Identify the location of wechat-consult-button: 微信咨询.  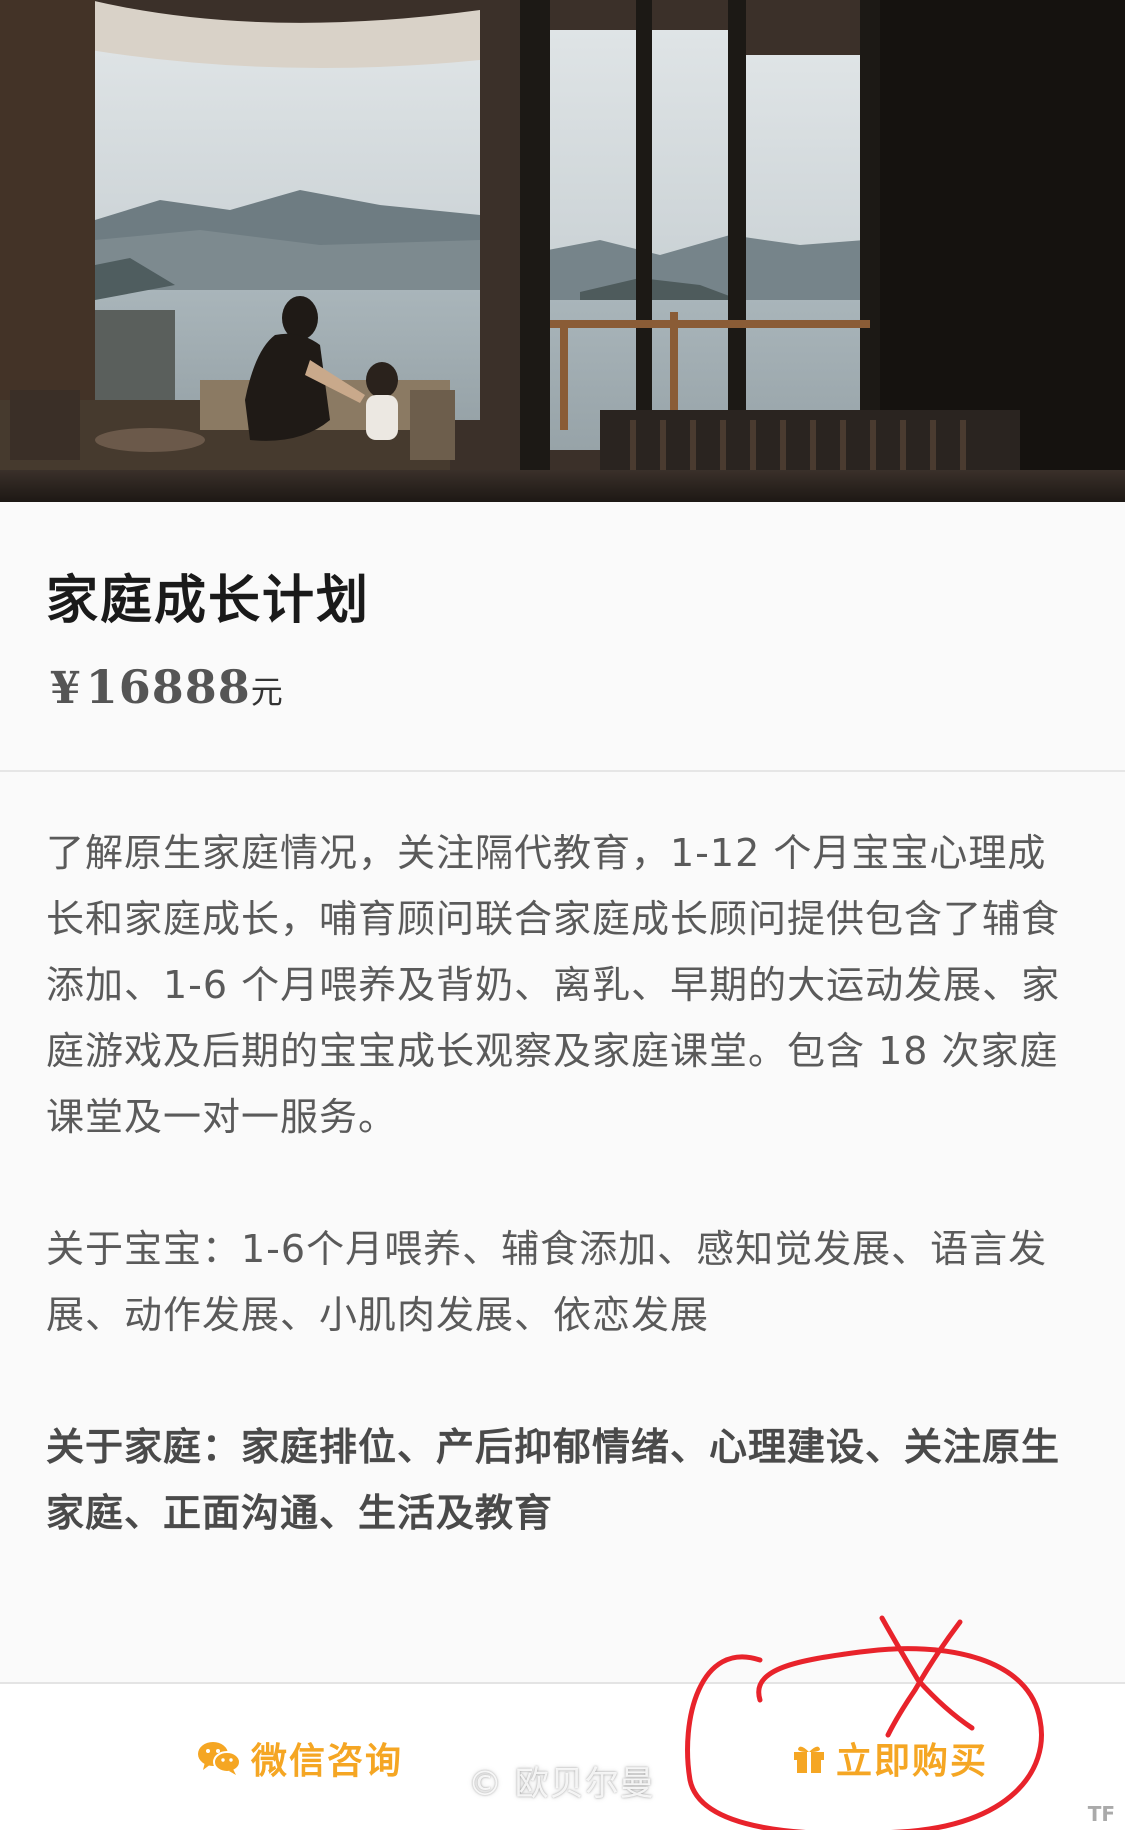
(300, 1758).